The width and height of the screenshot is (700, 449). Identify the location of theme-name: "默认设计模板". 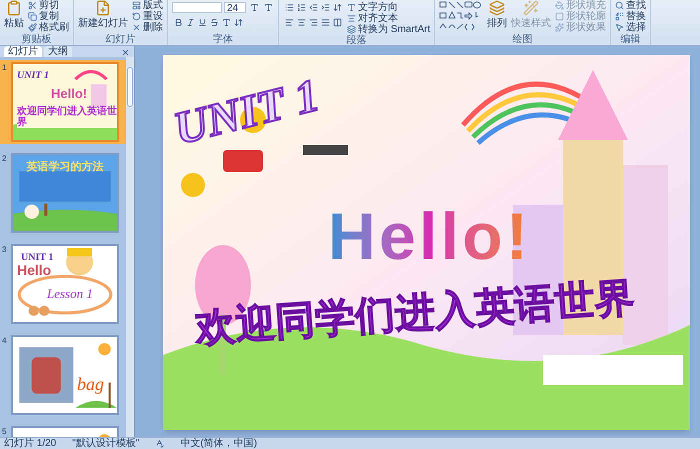
(106, 443).